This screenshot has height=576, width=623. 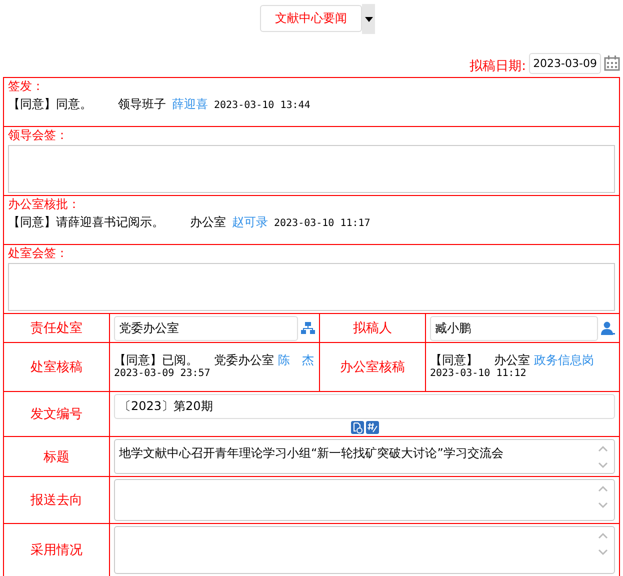 What do you see at coordinates (56, 367) in the screenshot?
I see `field-label: 处室核稿` at bounding box center [56, 367].